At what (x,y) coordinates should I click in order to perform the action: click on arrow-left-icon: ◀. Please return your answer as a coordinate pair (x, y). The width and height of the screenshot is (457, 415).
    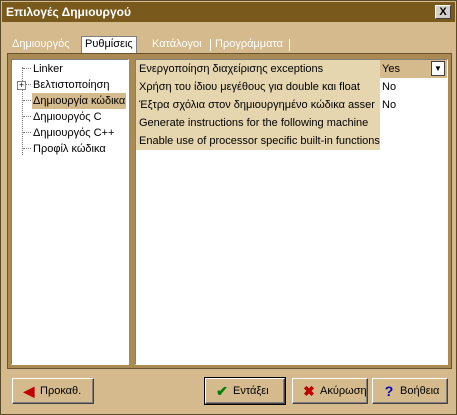
    Looking at the image, I should click on (29, 391).